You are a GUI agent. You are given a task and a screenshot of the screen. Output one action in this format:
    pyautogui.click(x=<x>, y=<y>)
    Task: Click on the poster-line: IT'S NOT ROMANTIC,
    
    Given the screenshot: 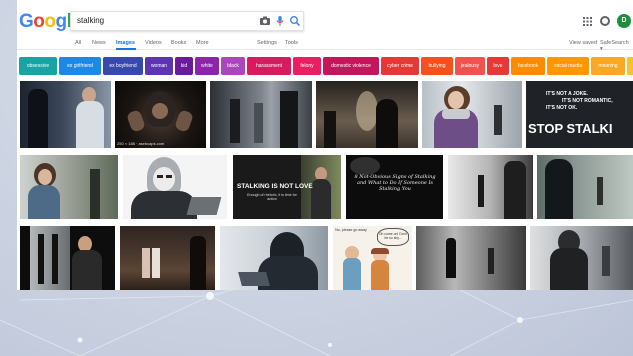 What is the action you would take?
    pyautogui.click(x=587, y=101)
    